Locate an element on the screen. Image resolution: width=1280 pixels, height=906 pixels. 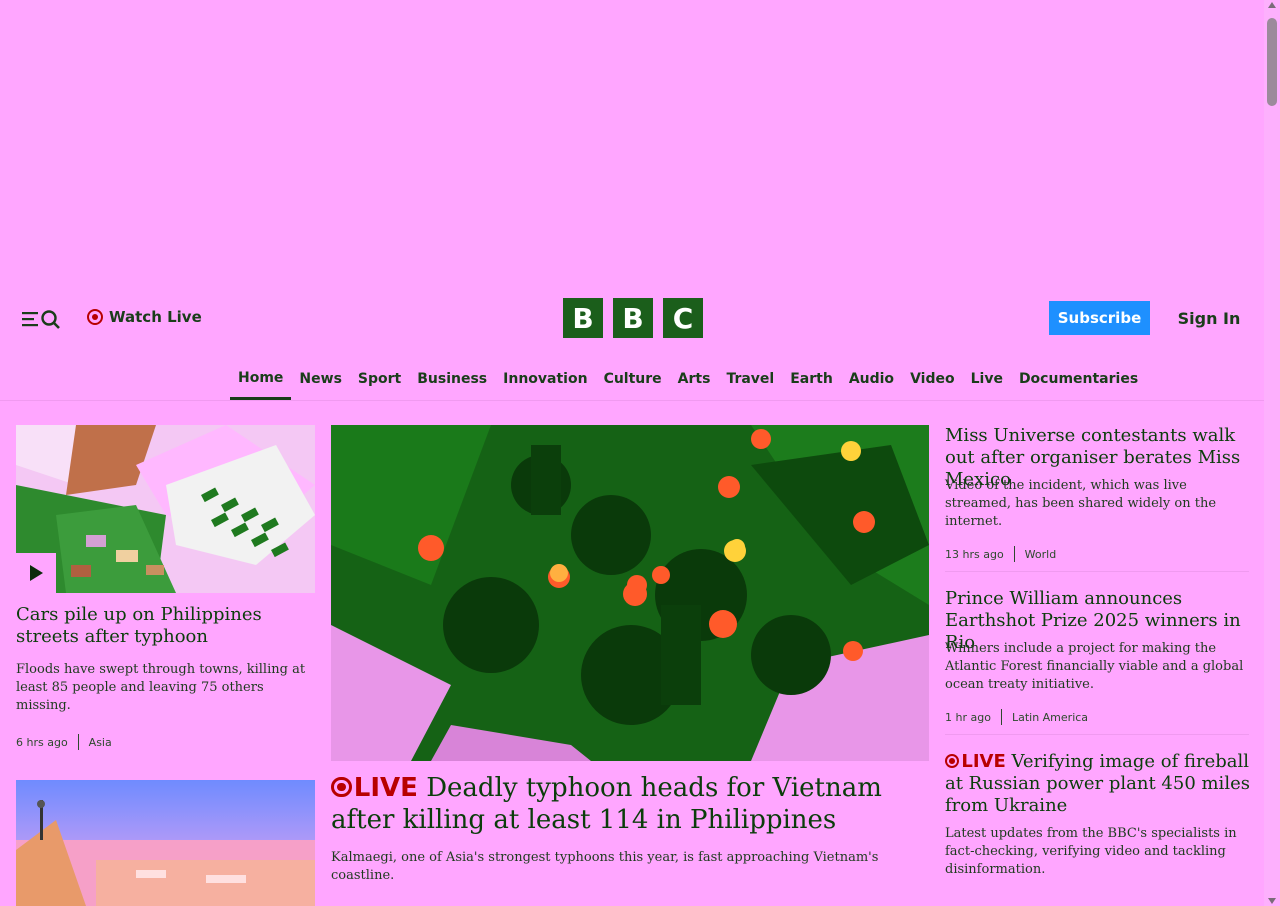
story-image-flooded-streets is located at coordinates (165, 509).